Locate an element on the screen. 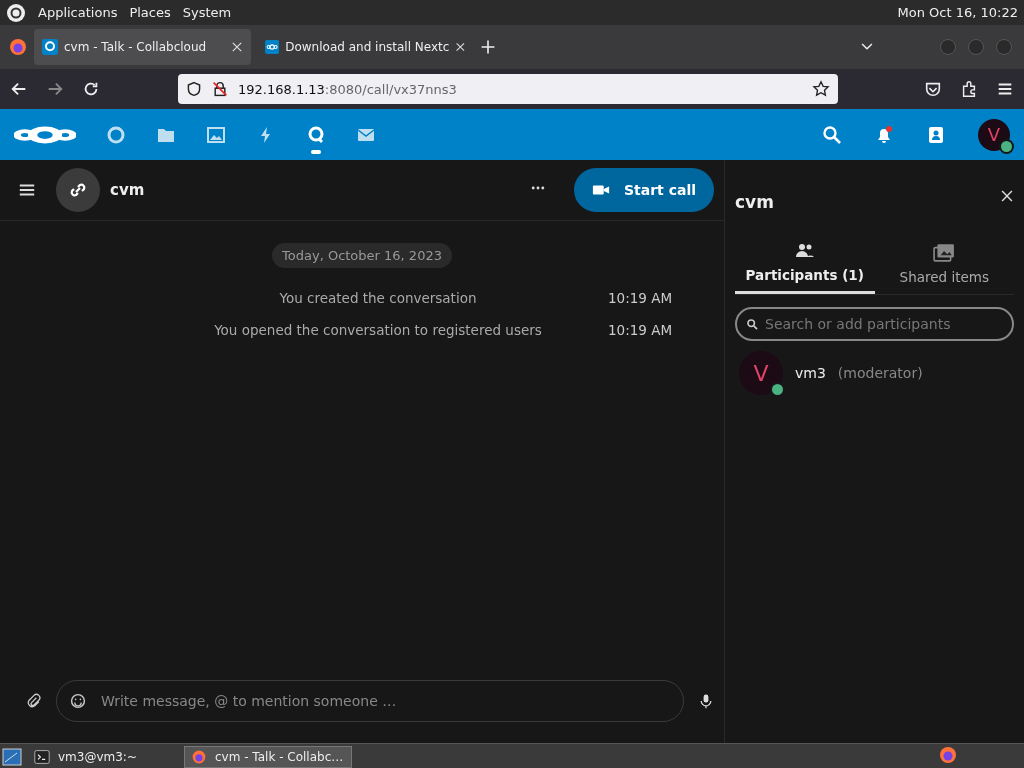  media-icon is located at coordinates (944, 252).